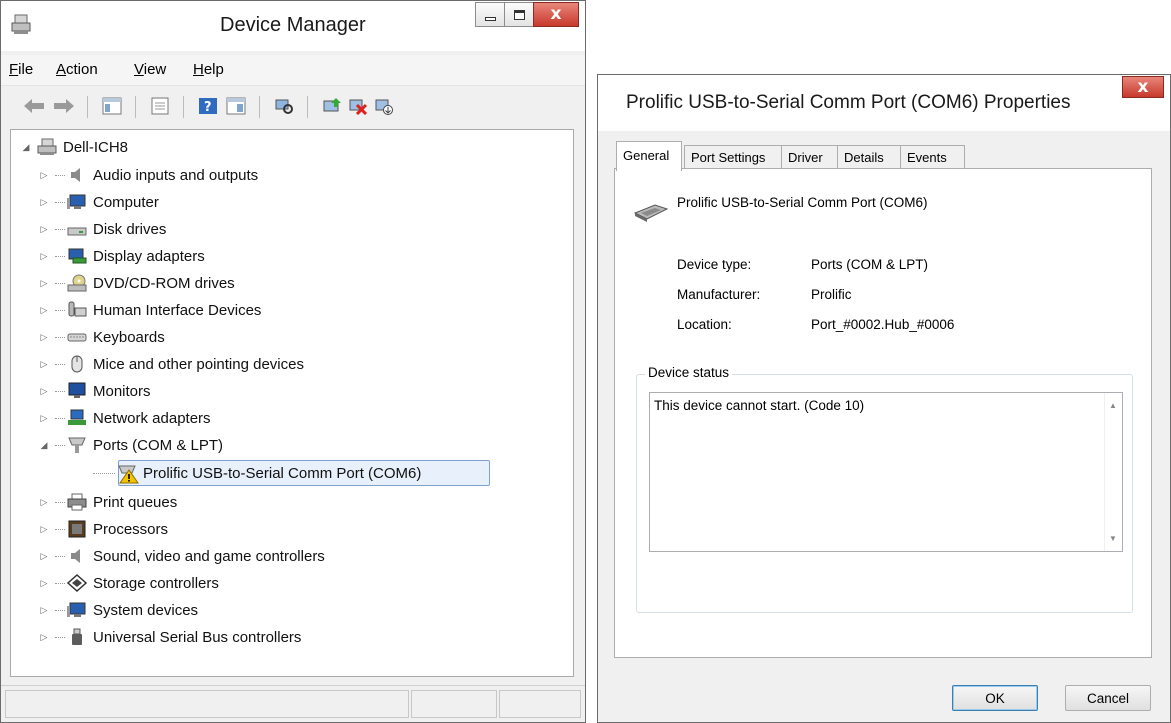 This screenshot has width=1171, height=723. I want to click on forward-arrow-icon, so click(64, 106).